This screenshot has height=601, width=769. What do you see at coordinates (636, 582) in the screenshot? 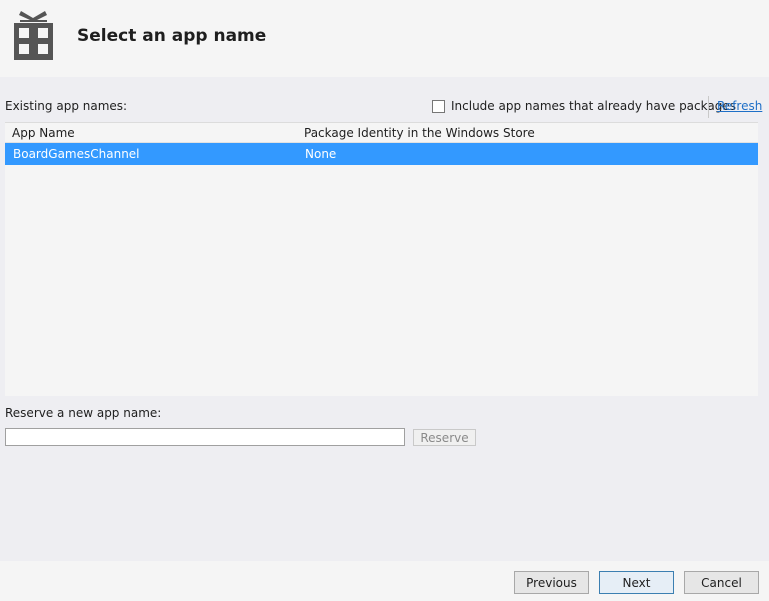
I see `next-button: Next` at bounding box center [636, 582].